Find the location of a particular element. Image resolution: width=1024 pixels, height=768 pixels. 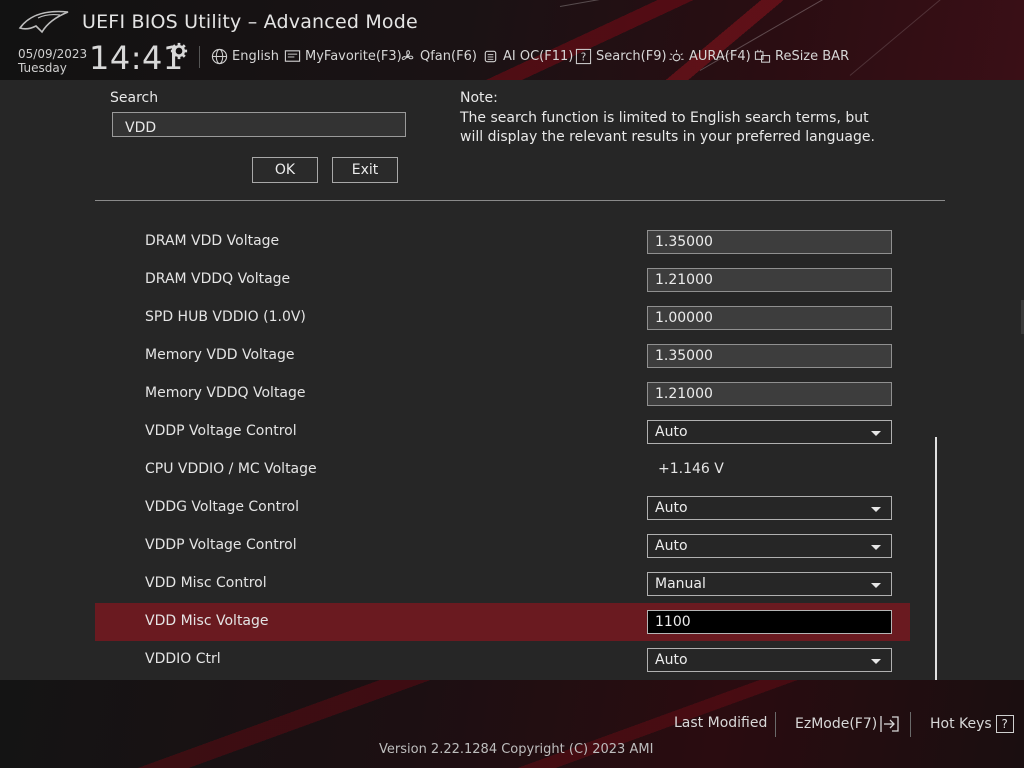

result-label: VDD Misc Control is located at coordinates (206, 583).